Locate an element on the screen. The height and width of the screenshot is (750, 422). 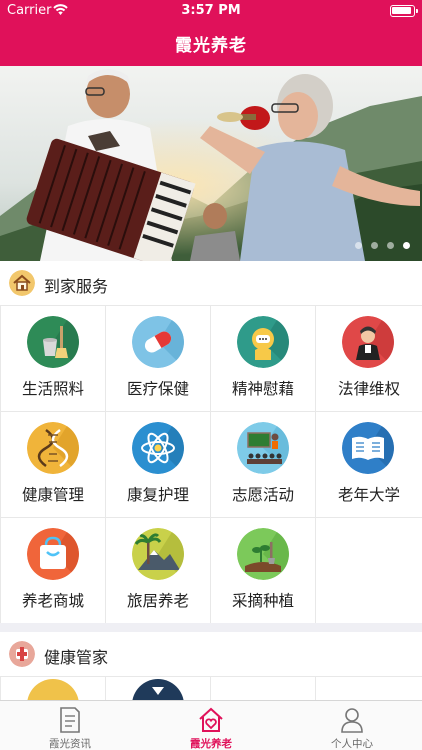
service-label: 康复护理 is located at coordinates (157, 495).